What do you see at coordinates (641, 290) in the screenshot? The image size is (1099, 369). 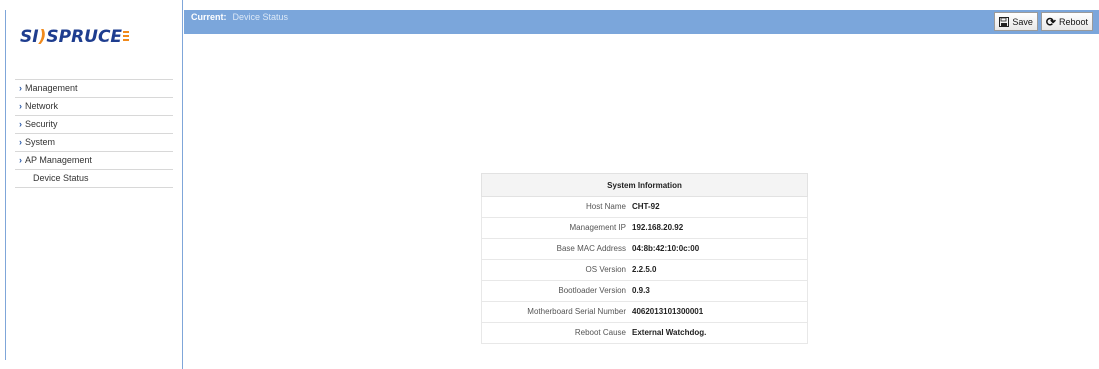 I see `row-value: 0.9.3` at bounding box center [641, 290].